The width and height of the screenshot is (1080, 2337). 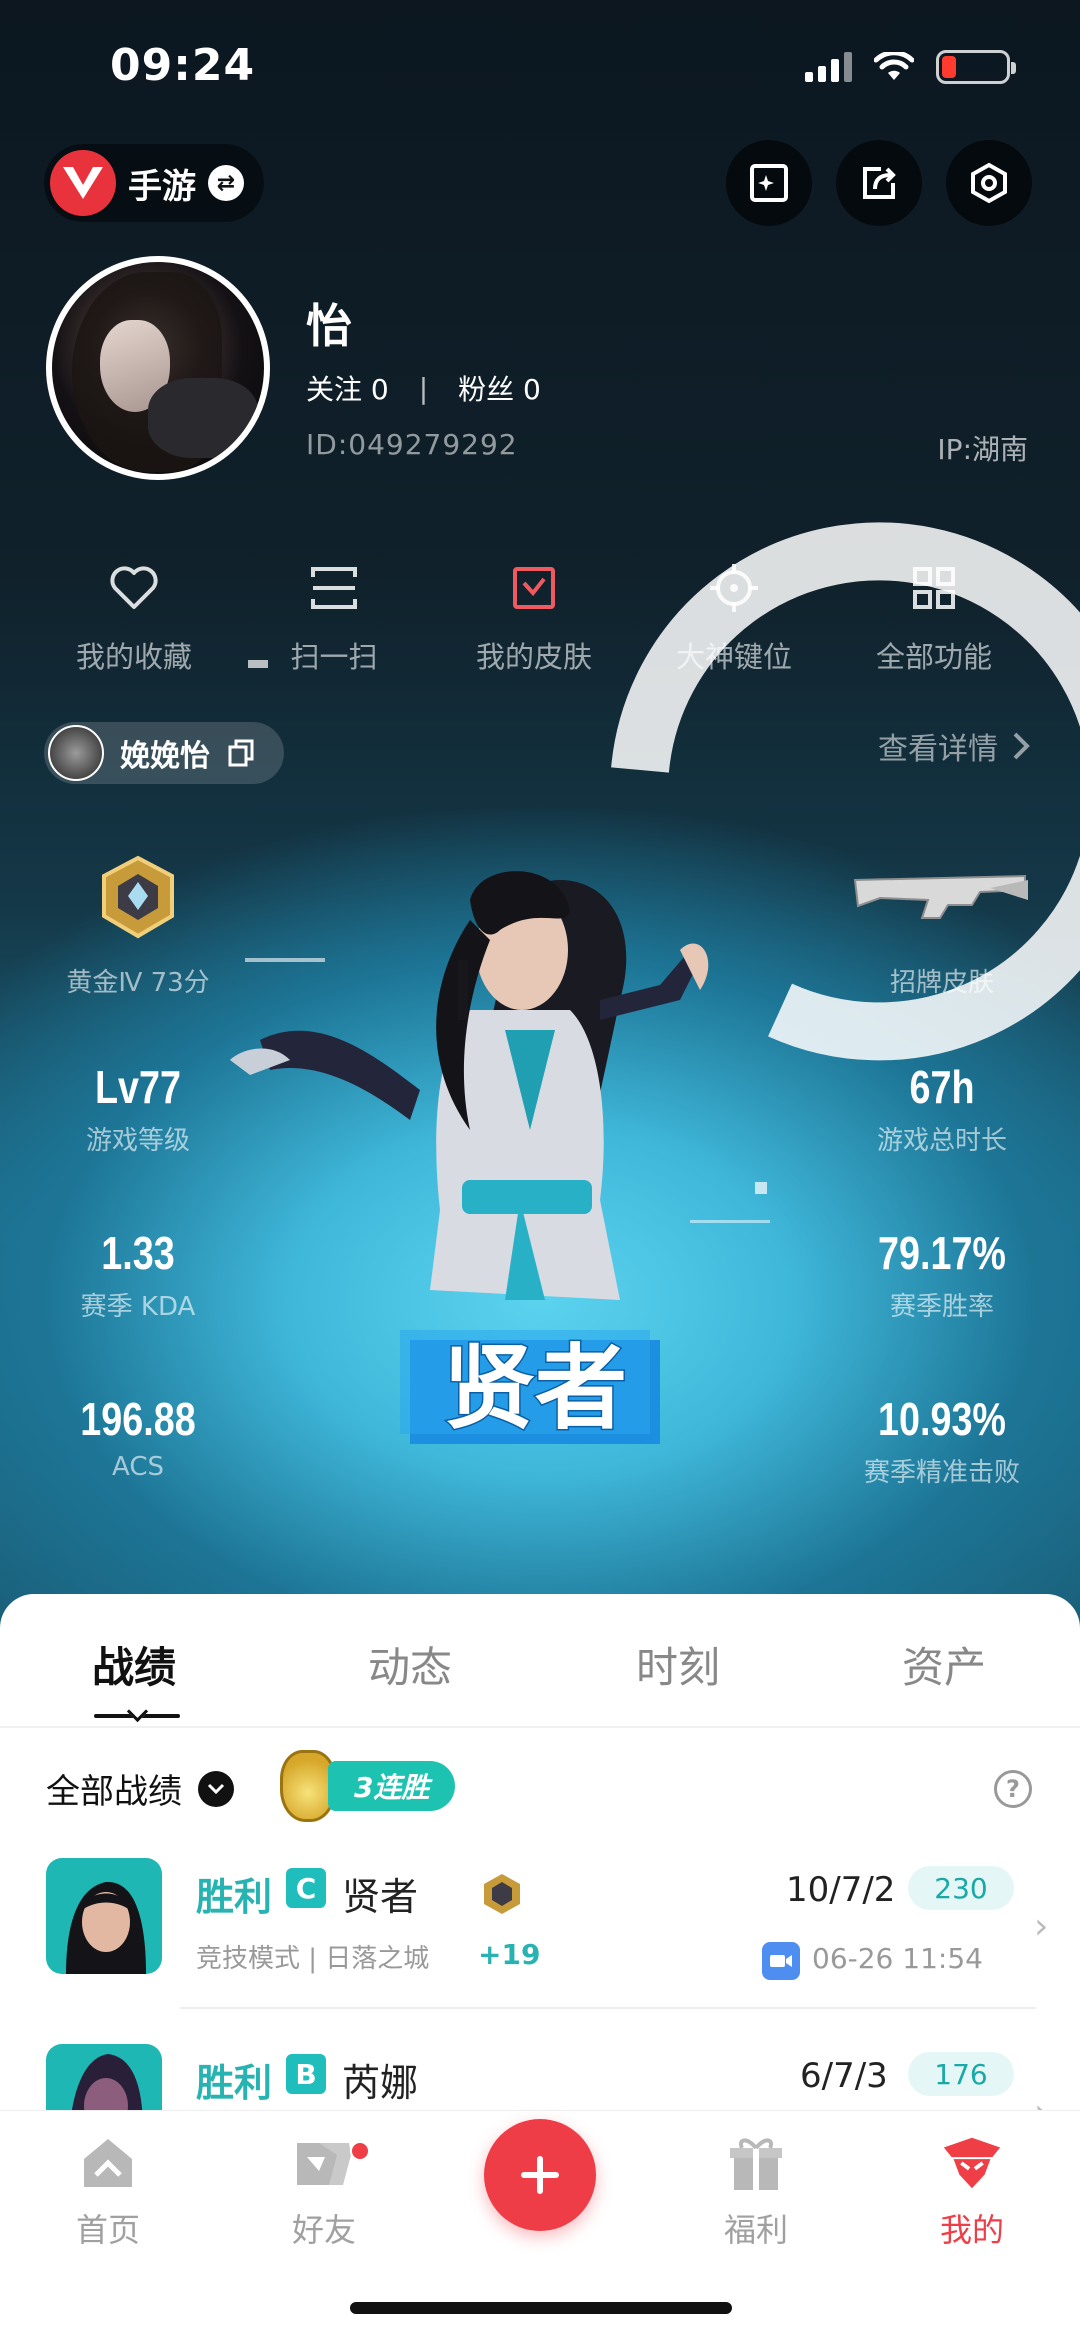 What do you see at coordinates (942, 1253) in the screenshot?
I see `winrate-value: 79.17%` at bounding box center [942, 1253].